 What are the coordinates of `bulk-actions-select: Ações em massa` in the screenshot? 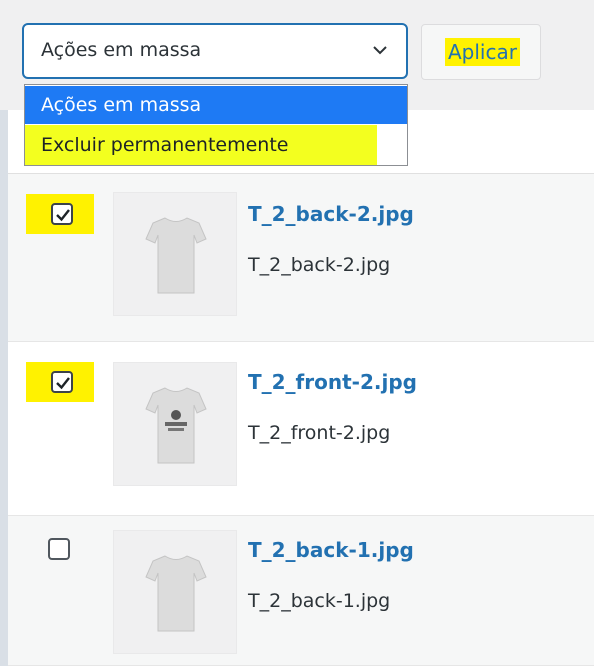 It's located at (215, 51).